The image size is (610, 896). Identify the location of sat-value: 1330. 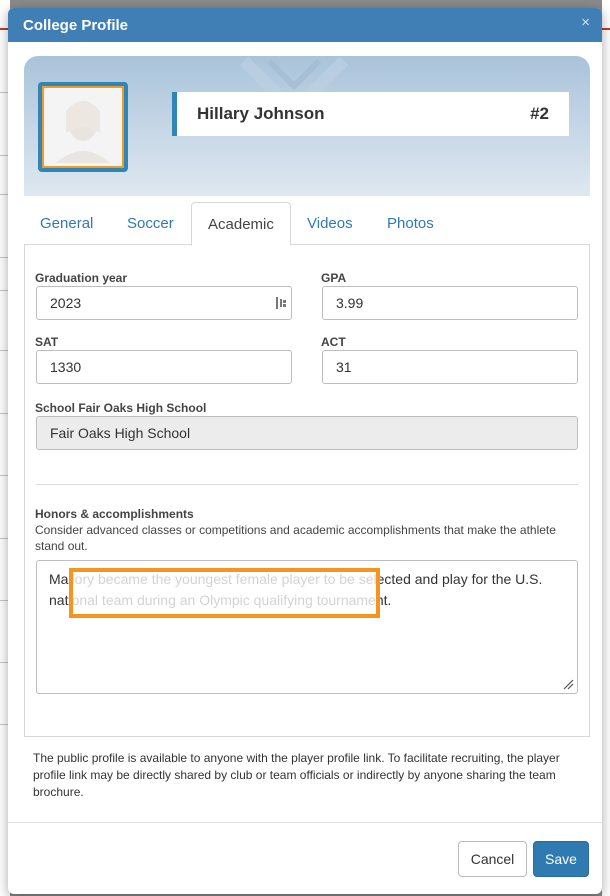
(66, 367).